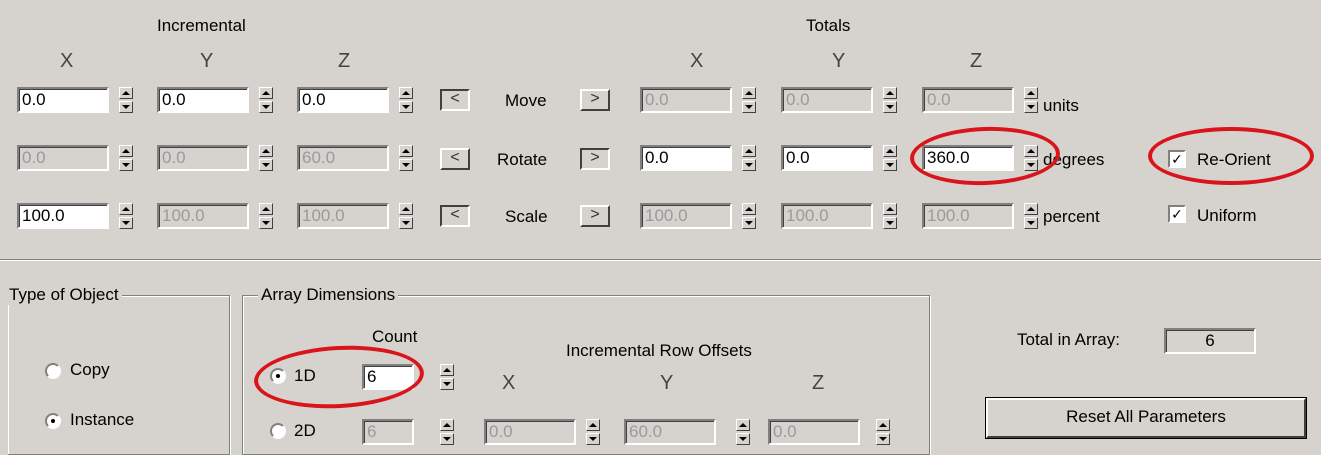  Describe the element at coordinates (278, 376) in the screenshot. I see `dim-1d-radio` at that location.